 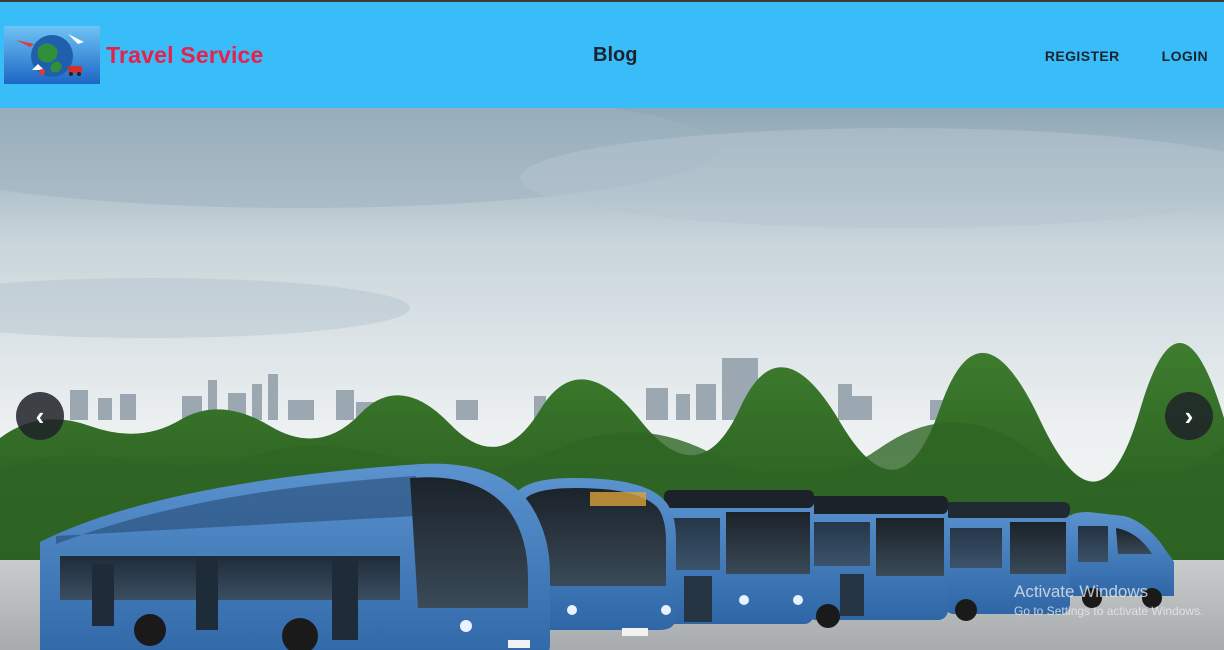 I want to click on brand-link: Travel Service, so click(x=134, y=55).